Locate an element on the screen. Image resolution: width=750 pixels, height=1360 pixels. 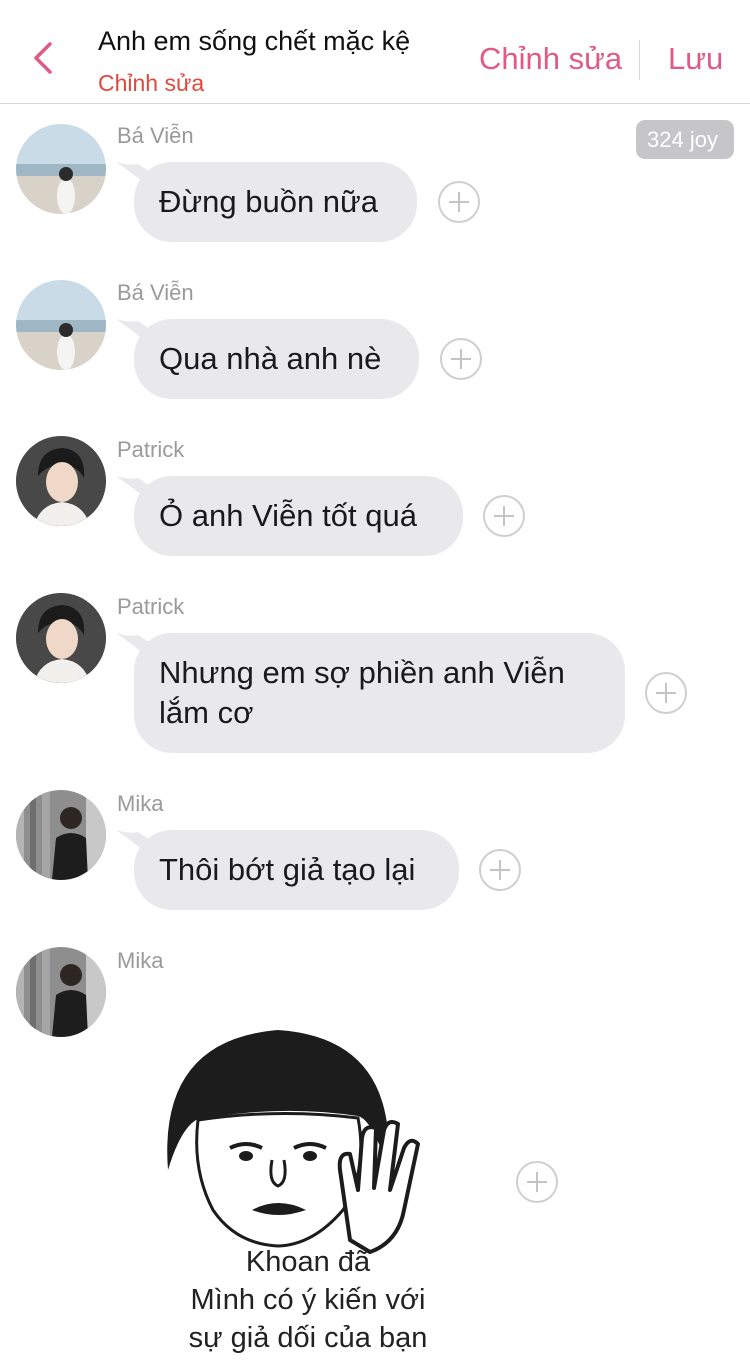
message-text: Thôi bớt giả tạo lại is located at coordinates (287, 869).